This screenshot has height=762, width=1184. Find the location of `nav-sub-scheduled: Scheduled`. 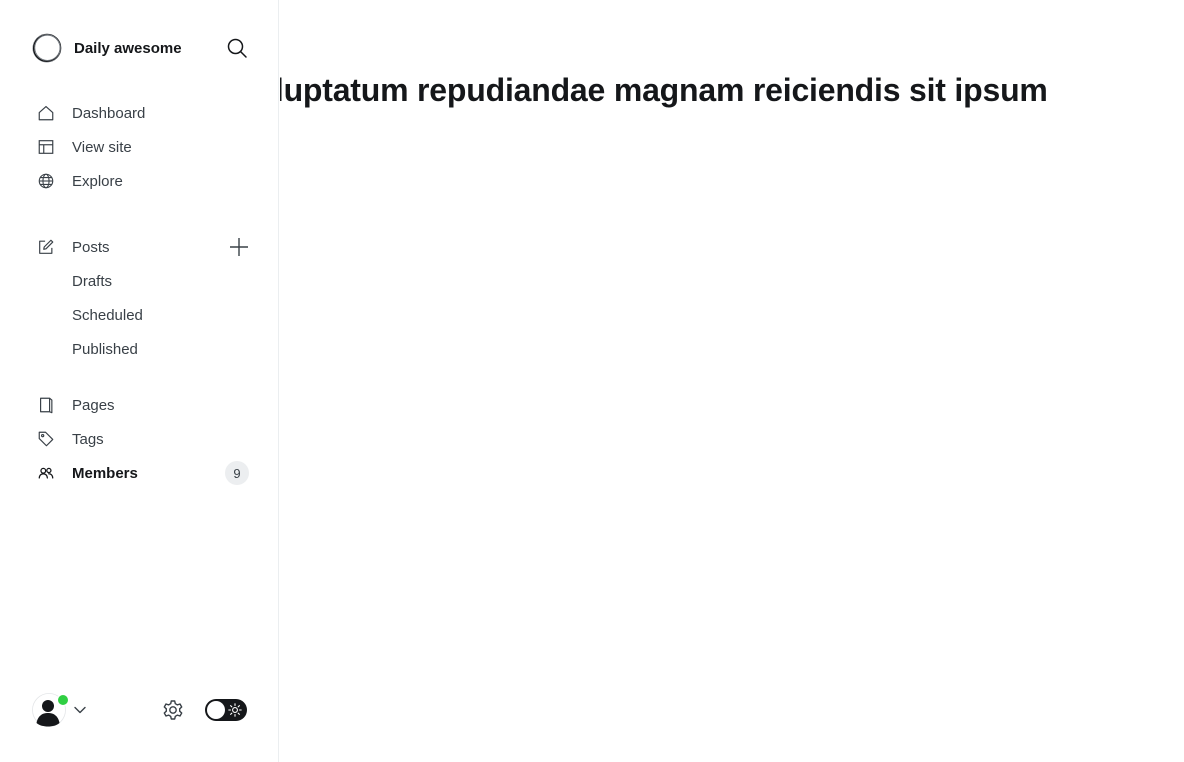

nav-sub-scheduled: Scheduled is located at coordinates (107, 315).